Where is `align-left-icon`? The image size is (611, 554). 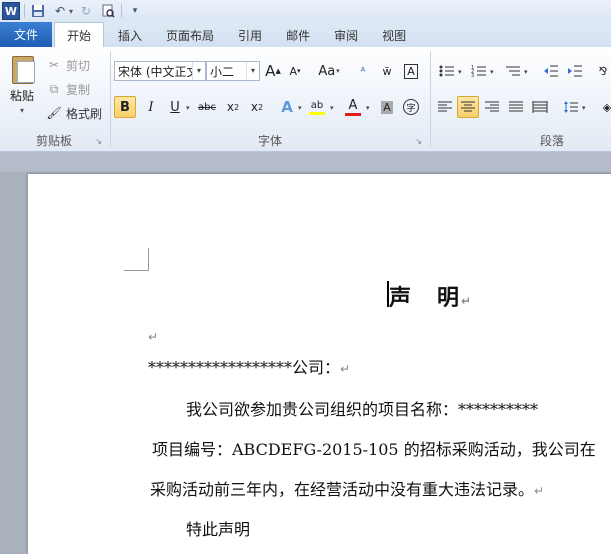 align-left-icon is located at coordinates (445, 106).